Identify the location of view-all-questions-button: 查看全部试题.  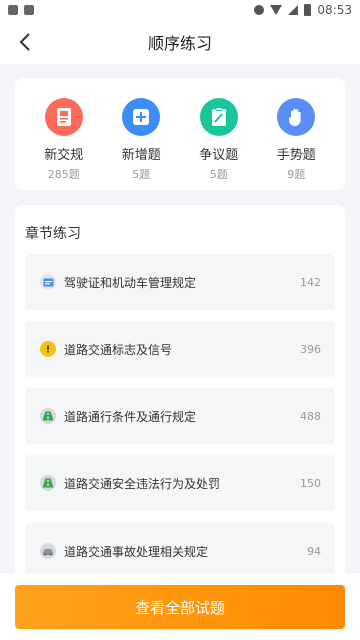
(180, 607).